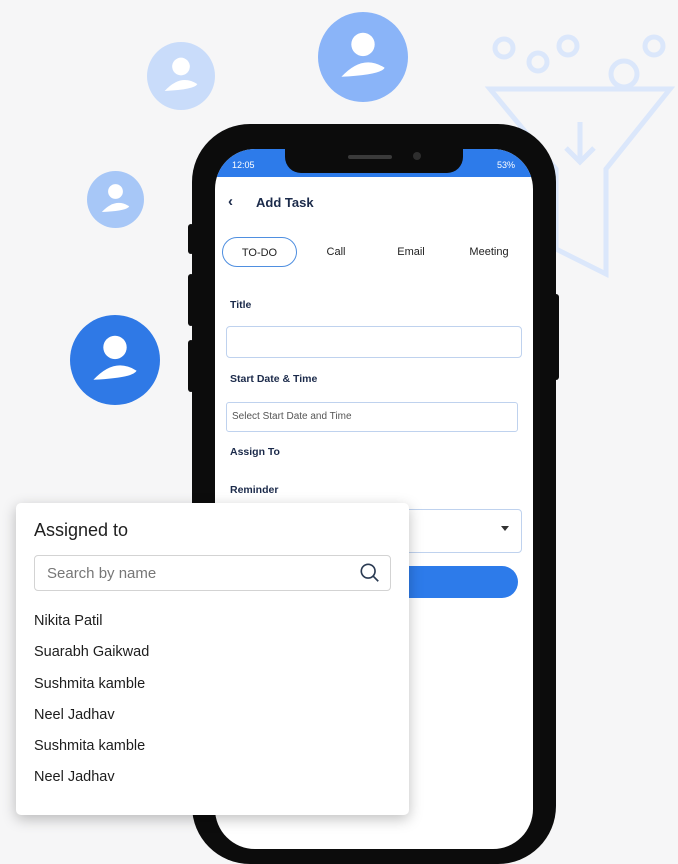  I want to click on popup-title: Assigned to, so click(81, 530).